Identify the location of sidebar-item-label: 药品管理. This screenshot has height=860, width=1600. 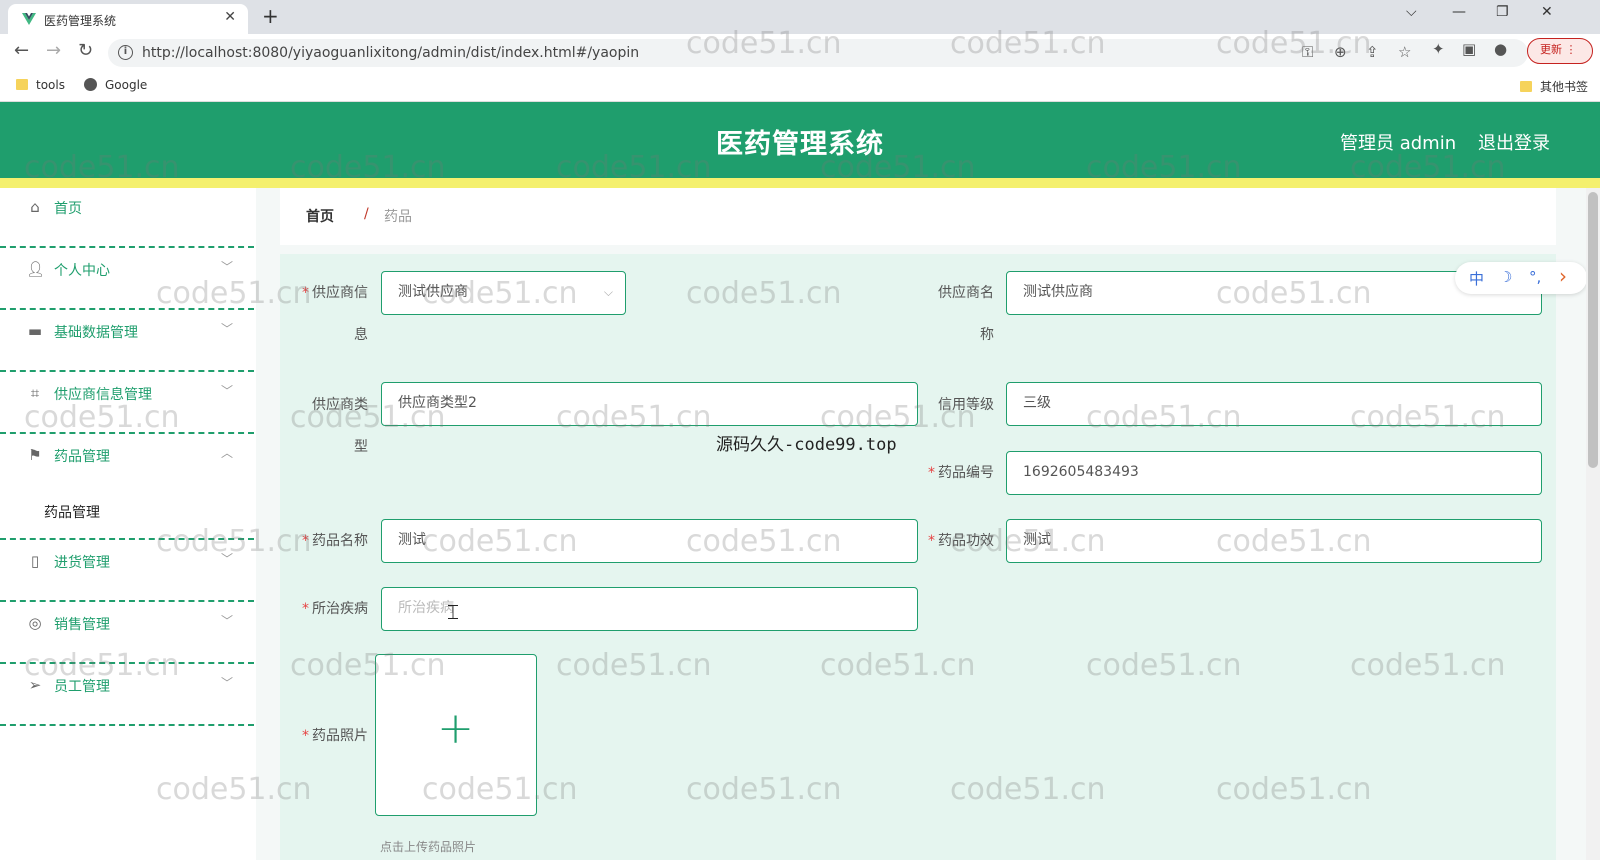
(82, 457).